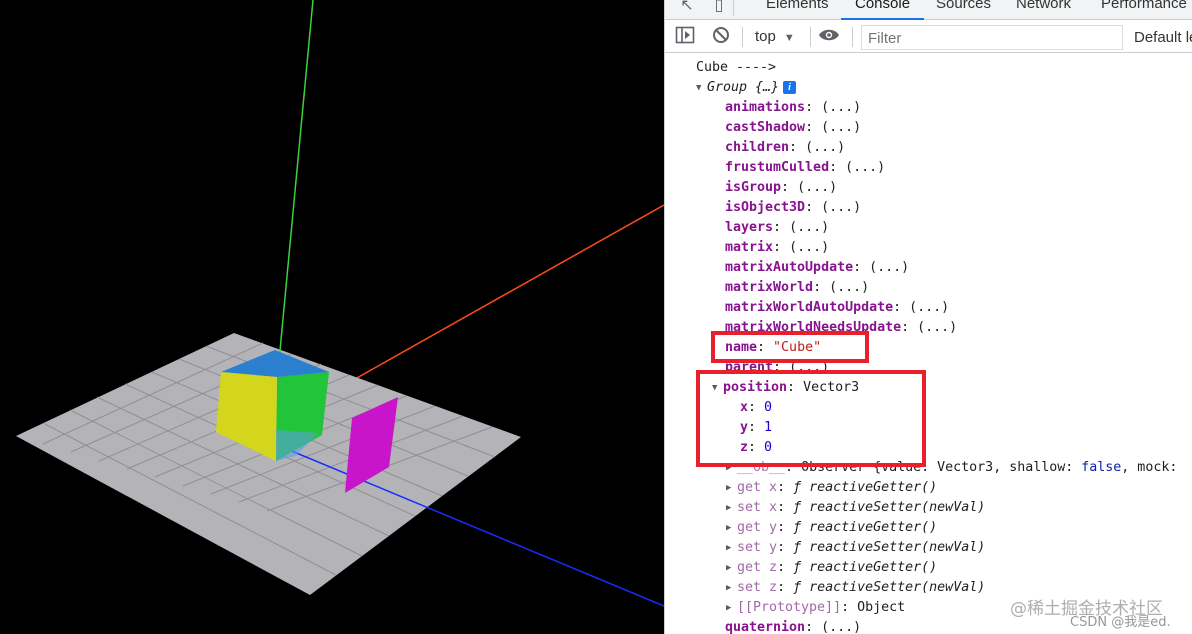 Image resolution: width=1192 pixels, height=634 pixels. I want to click on accessor-row: ▶ get z: ƒ reactiveGetter(), so click(831, 568).